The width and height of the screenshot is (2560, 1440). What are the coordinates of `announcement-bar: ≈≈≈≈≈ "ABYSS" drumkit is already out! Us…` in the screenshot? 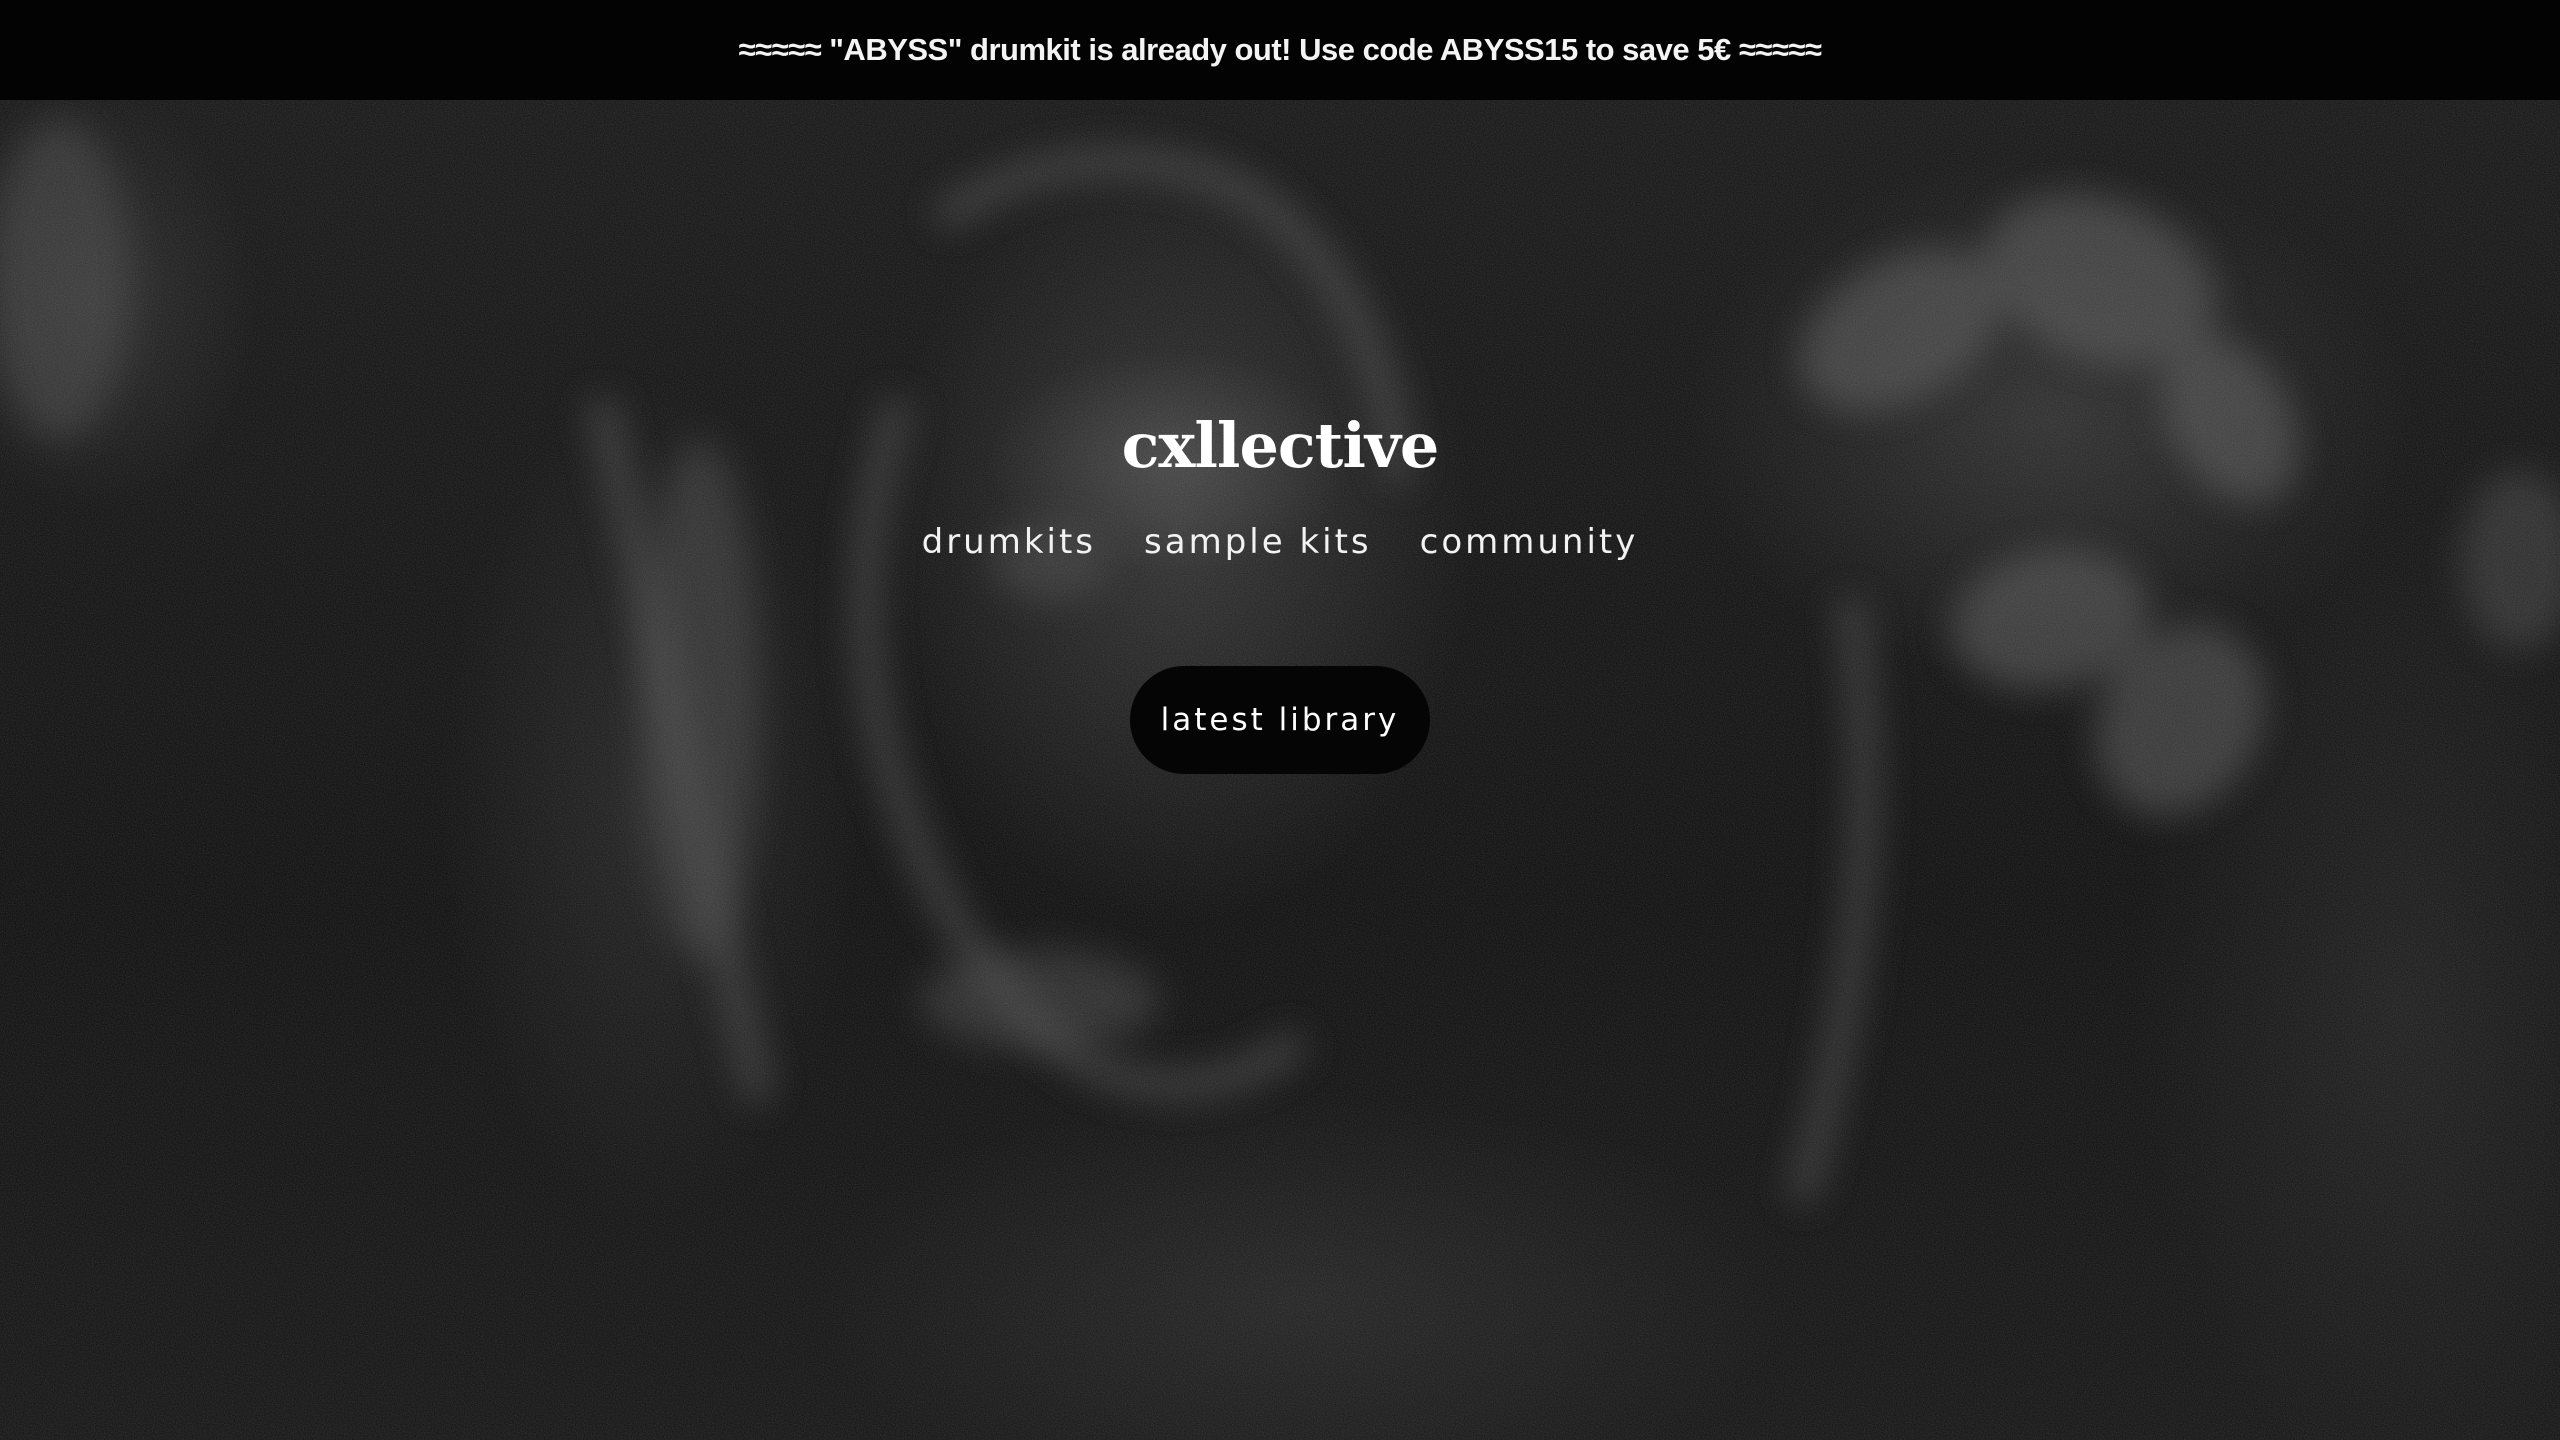 It's located at (1280, 50).